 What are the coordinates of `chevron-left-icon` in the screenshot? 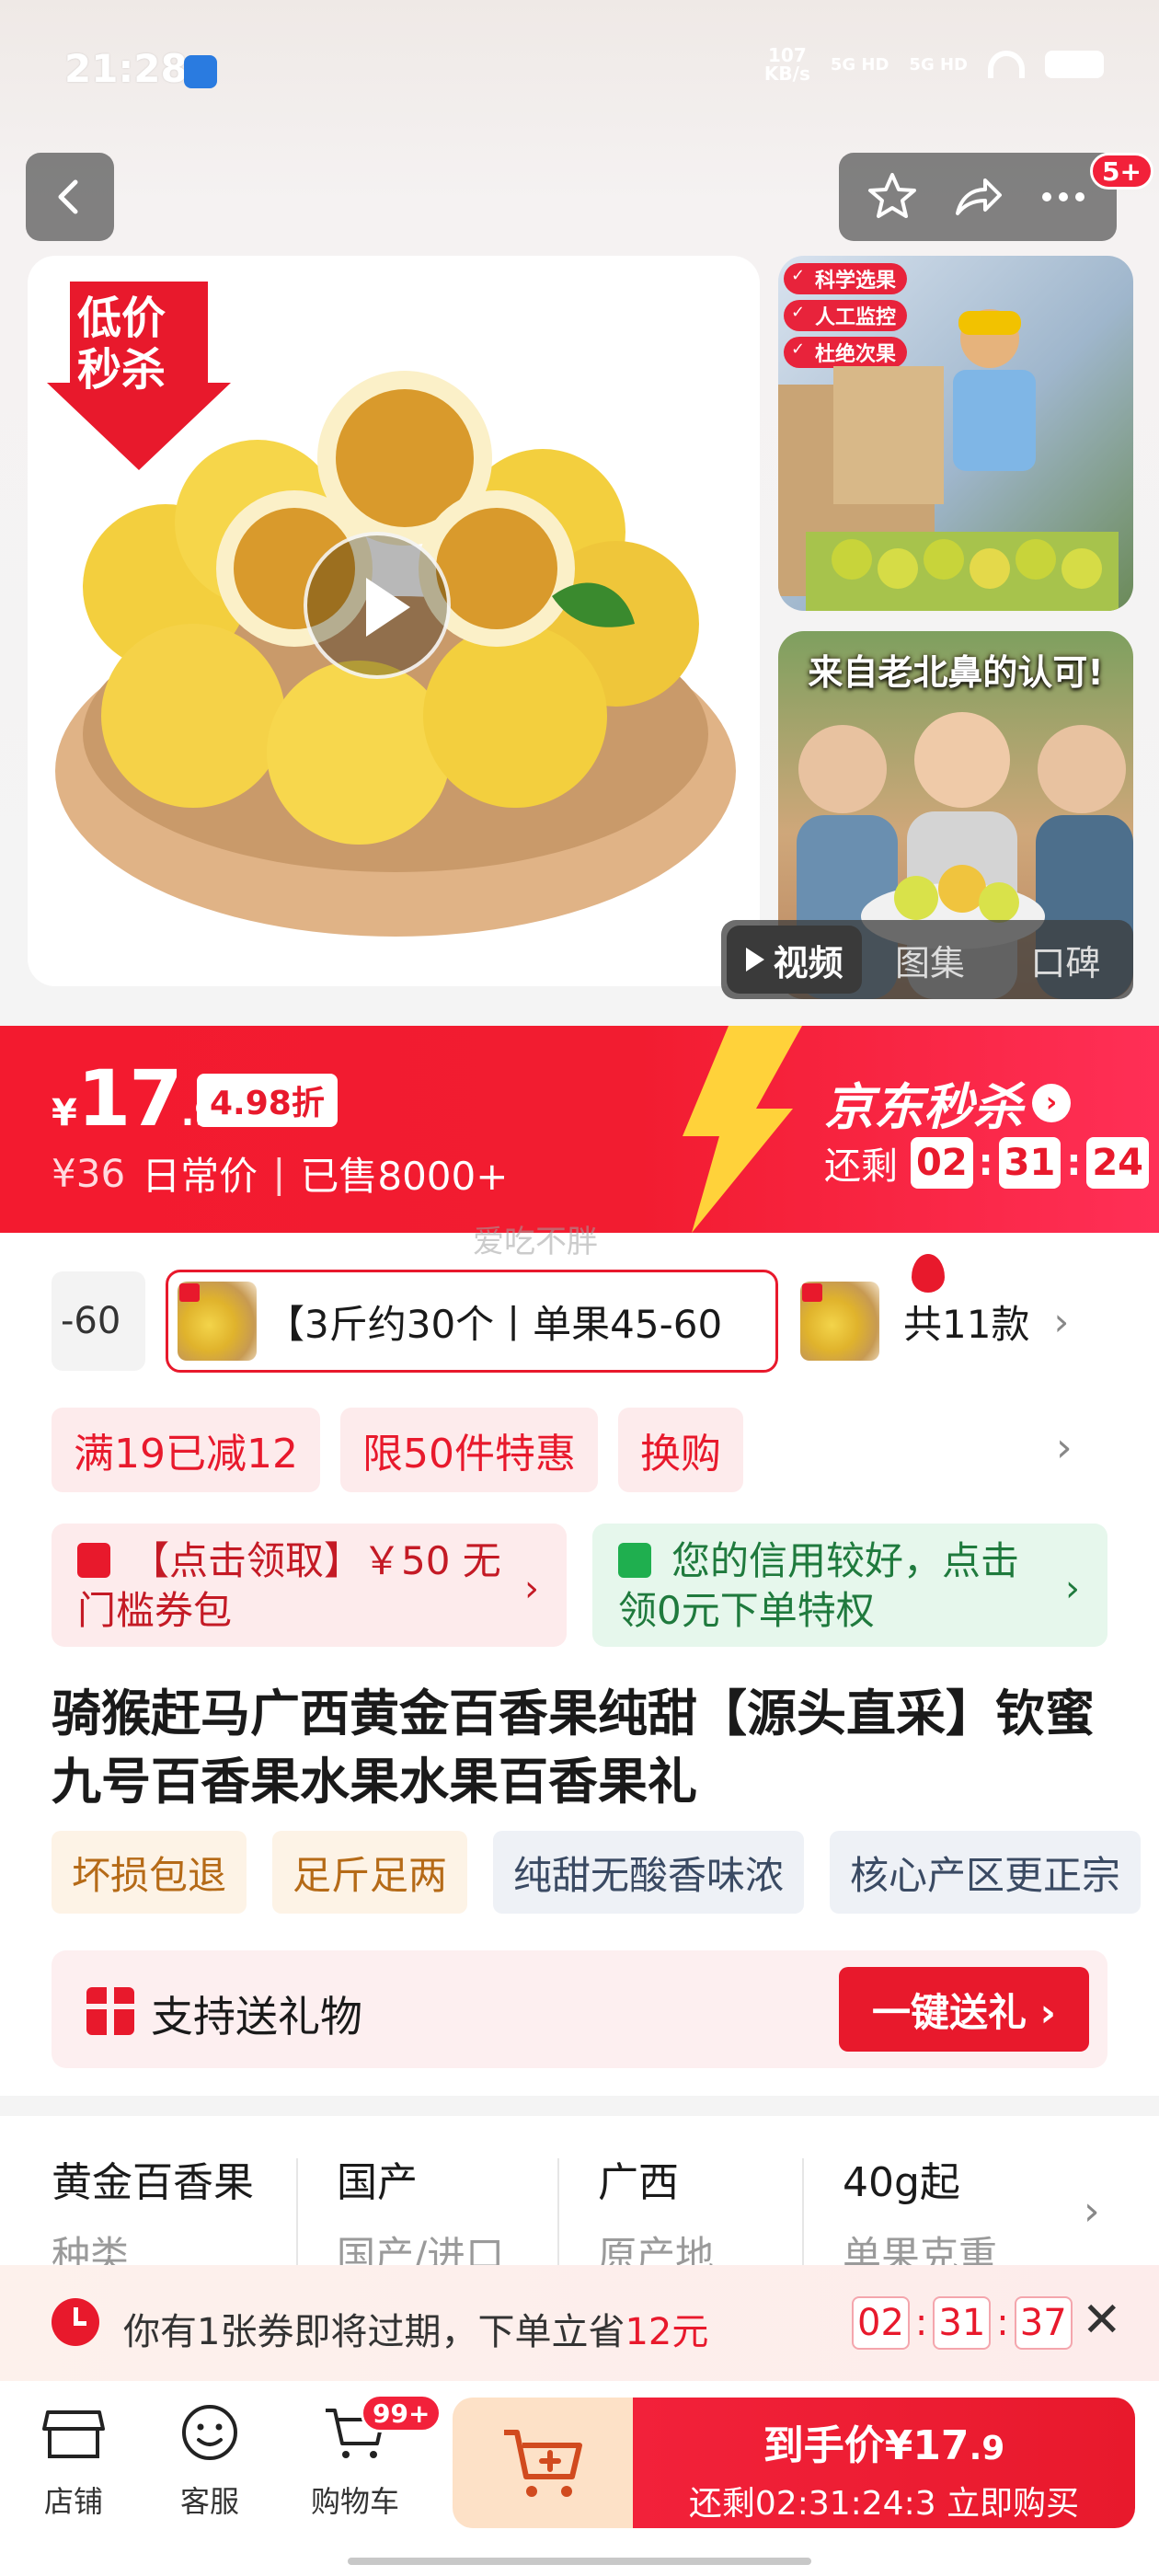 It's located at (68, 196).